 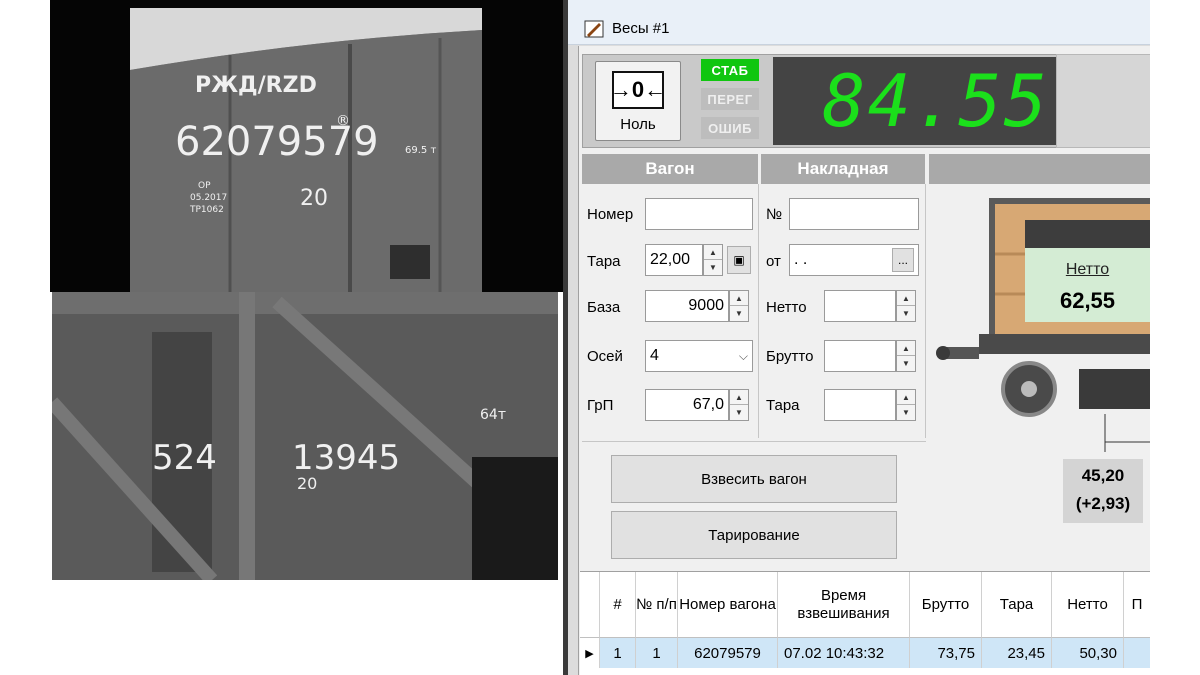 What do you see at coordinates (739, 260) in the screenshot?
I see `tara-lookup-icon: ▣` at bounding box center [739, 260].